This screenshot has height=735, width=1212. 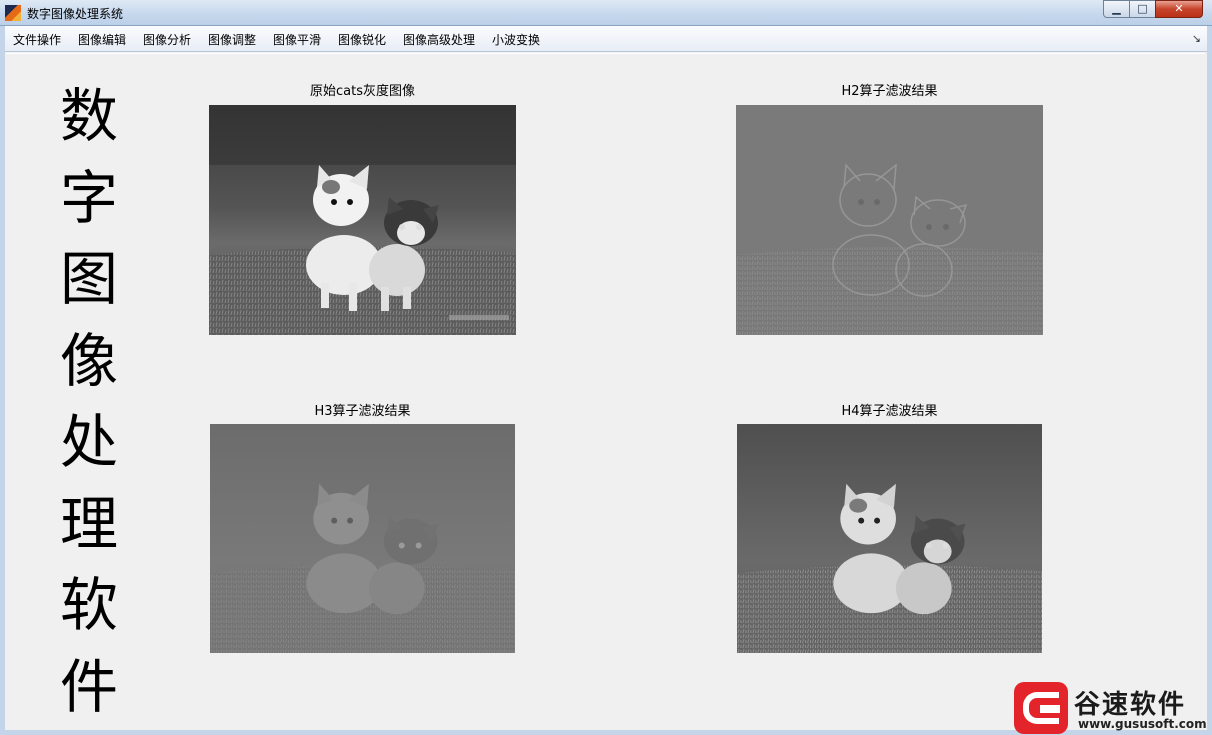 I want to click on menu-advanced-processing: 图像高级处理, so click(x=439, y=39).